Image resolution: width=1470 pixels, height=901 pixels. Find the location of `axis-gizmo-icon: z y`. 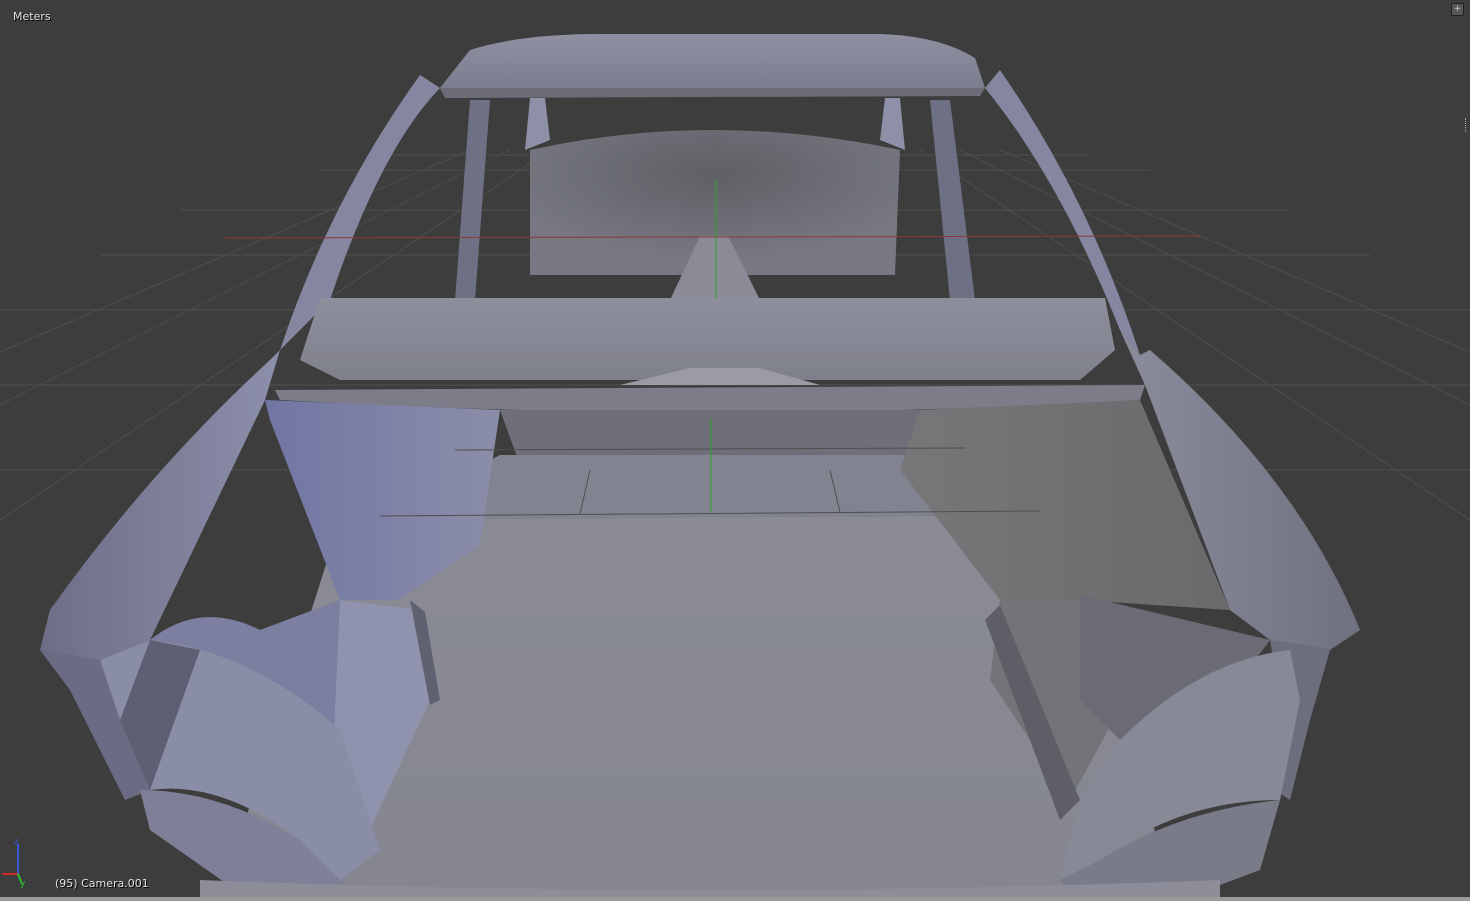

axis-gizmo-icon: z y is located at coordinates (14, 863).